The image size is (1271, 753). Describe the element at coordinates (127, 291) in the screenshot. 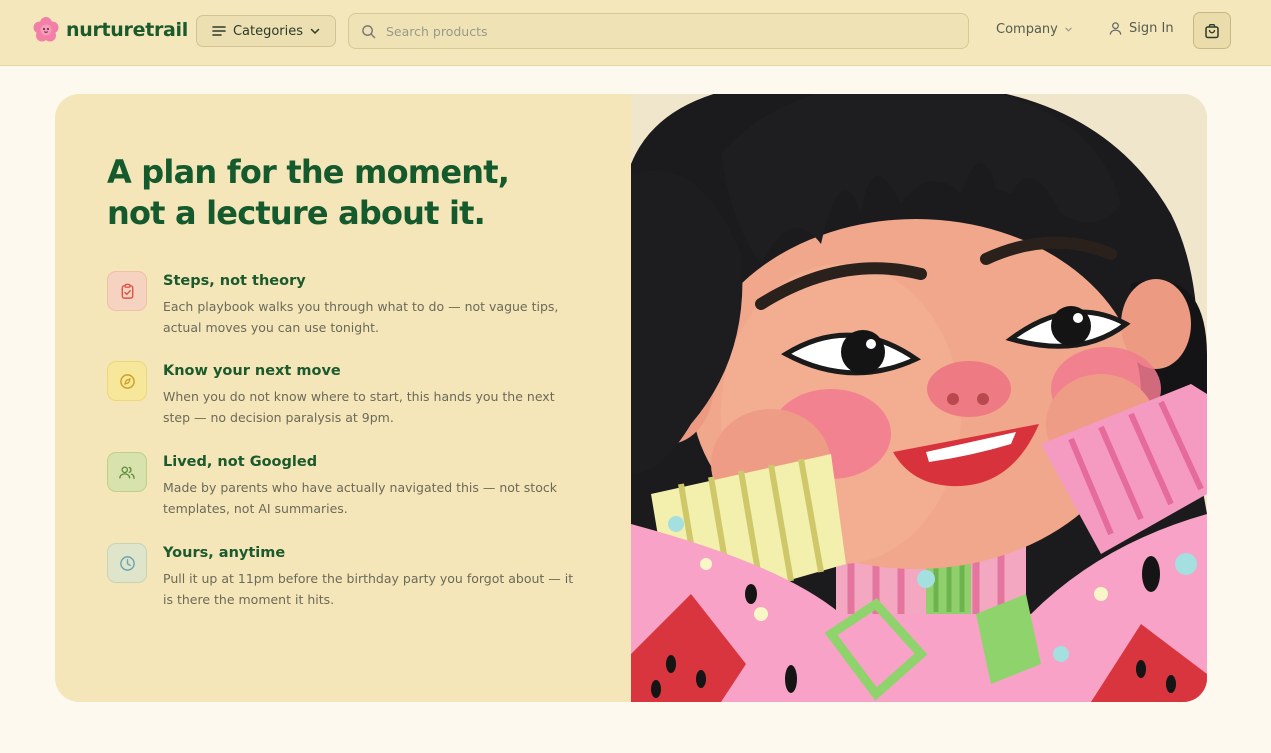

I see `clipboard-icon` at that location.